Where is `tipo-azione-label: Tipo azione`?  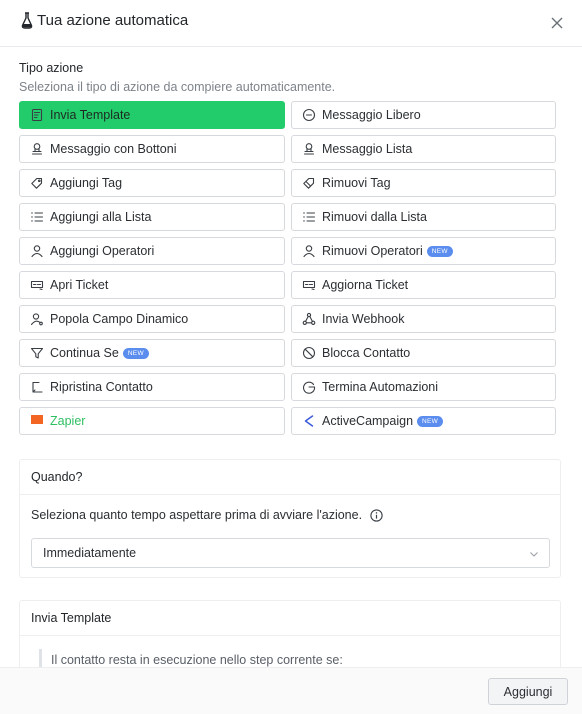 tipo-azione-label: Tipo azione is located at coordinates (51, 68).